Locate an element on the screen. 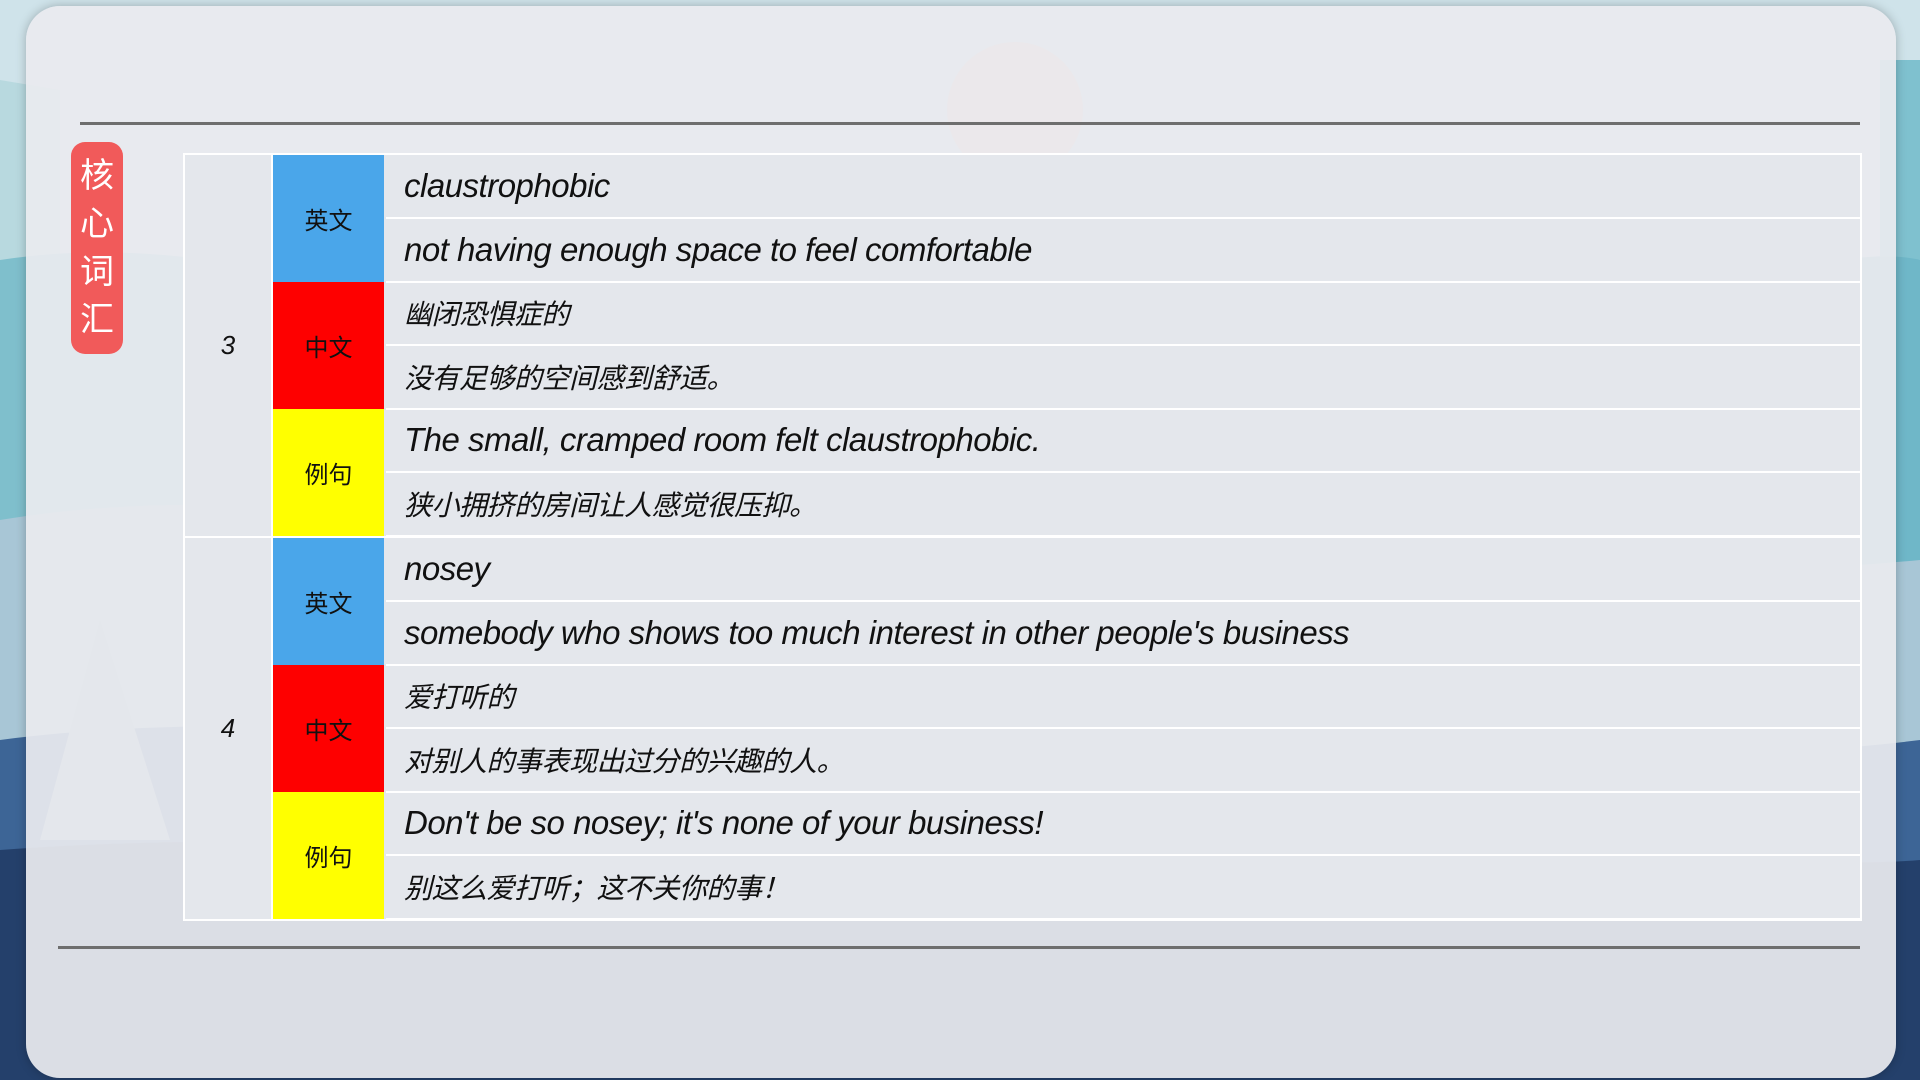  word-zh-cell: 幽闭恐惧症的 is located at coordinates (1123, 314).